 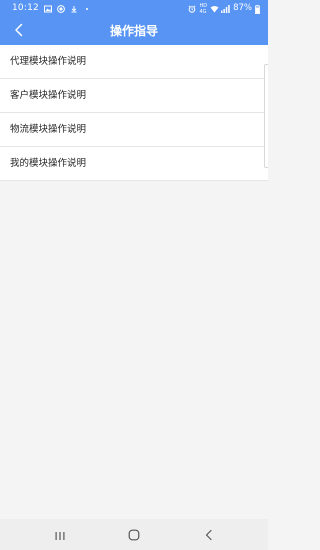 What do you see at coordinates (134, 130) in the screenshot?
I see `list-item-logistics-guide: 物流模块操作说明` at bounding box center [134, 130].